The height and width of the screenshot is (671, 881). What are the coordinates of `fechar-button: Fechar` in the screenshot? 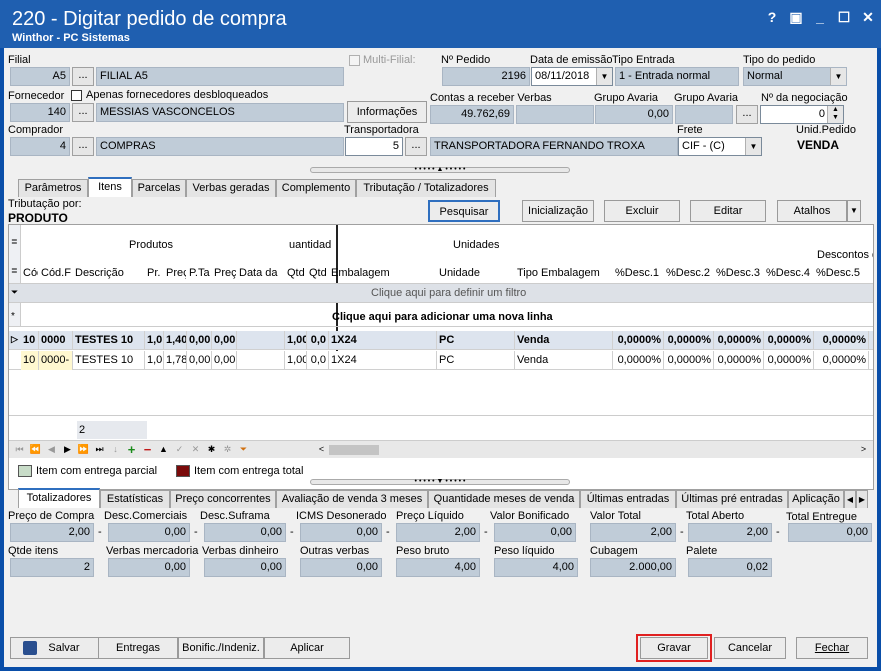 It's located at (832, 648).